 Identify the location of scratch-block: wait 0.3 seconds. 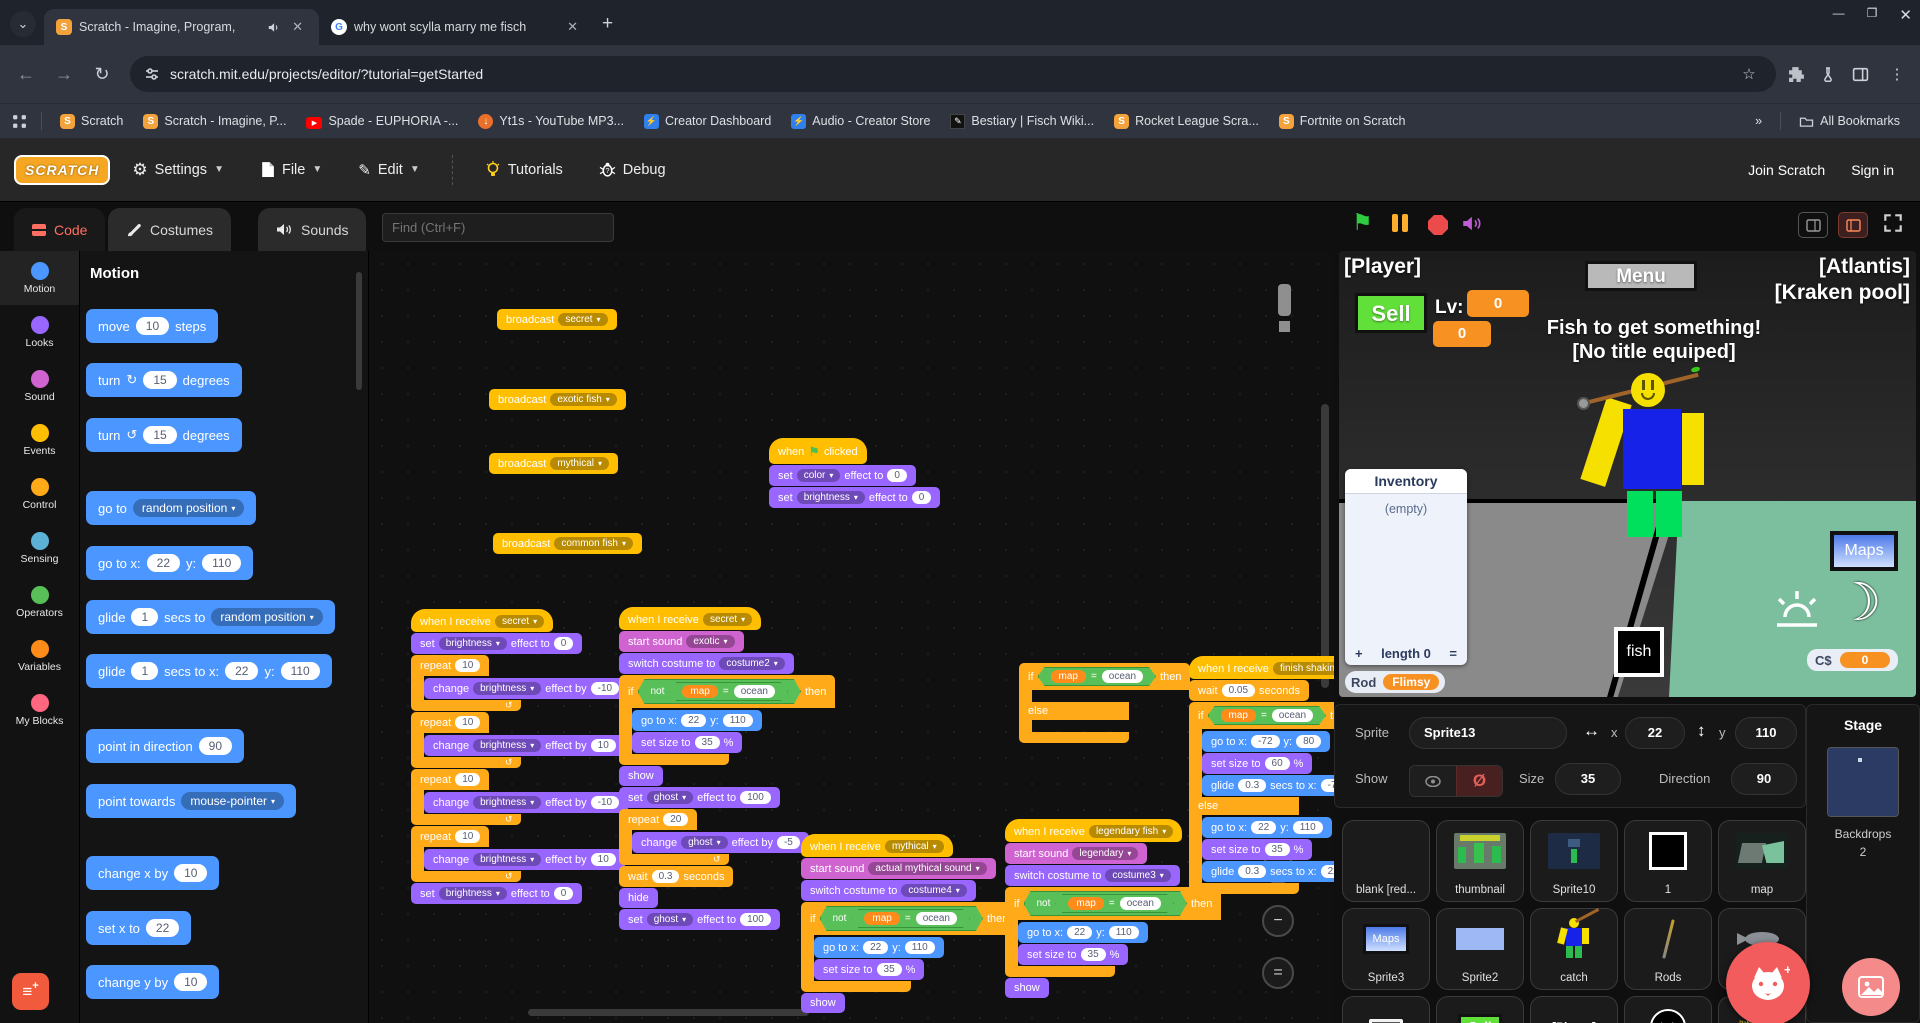
(676, 876).